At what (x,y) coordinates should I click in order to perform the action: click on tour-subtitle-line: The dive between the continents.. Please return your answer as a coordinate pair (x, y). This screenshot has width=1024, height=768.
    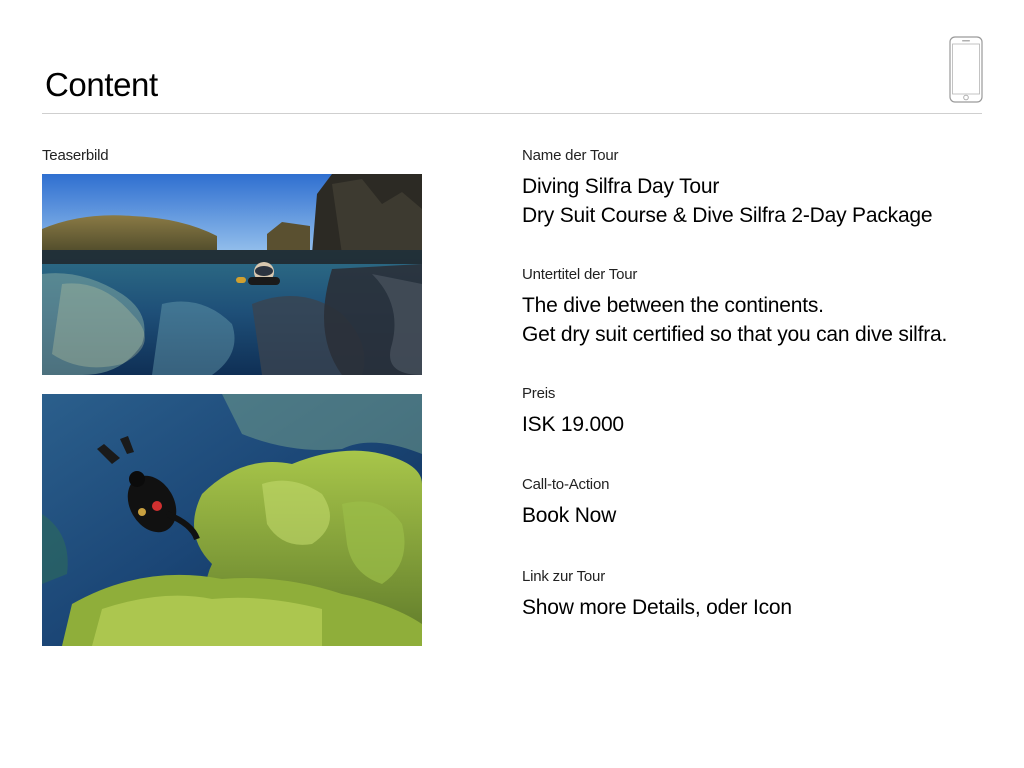
    Looking at the image, I should click on (673, 305).